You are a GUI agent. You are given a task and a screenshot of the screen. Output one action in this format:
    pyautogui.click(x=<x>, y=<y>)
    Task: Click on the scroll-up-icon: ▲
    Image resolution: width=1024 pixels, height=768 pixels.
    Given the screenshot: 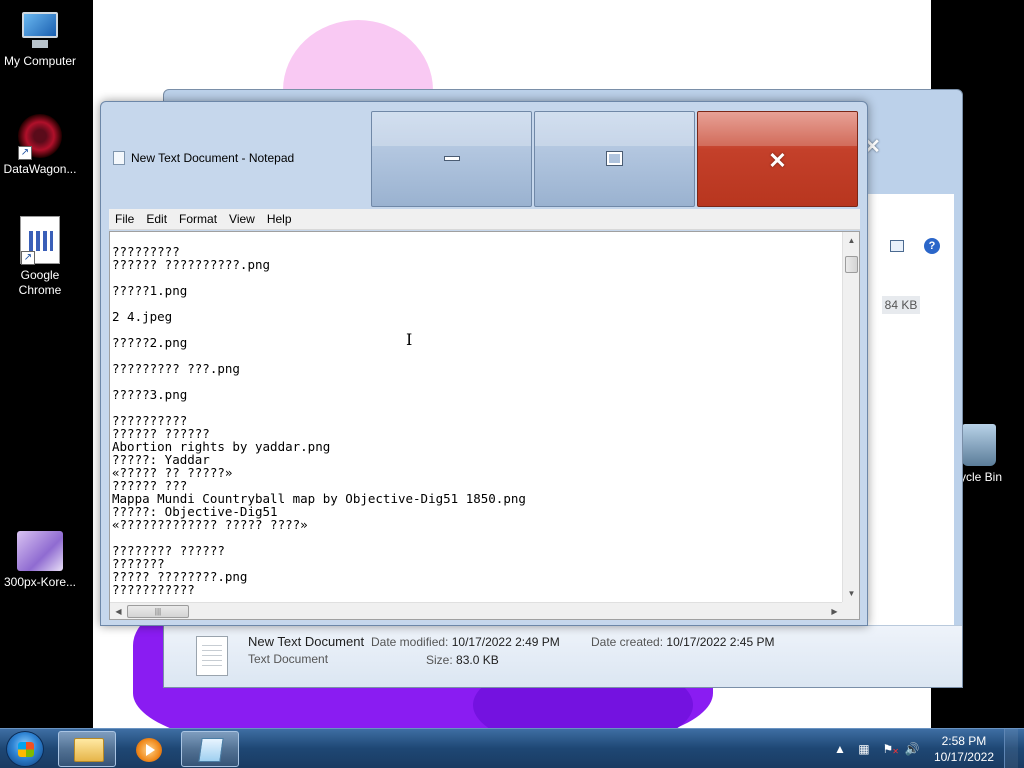 What is the action you would take?
    pyautogui.click(x=851, y=240)
    